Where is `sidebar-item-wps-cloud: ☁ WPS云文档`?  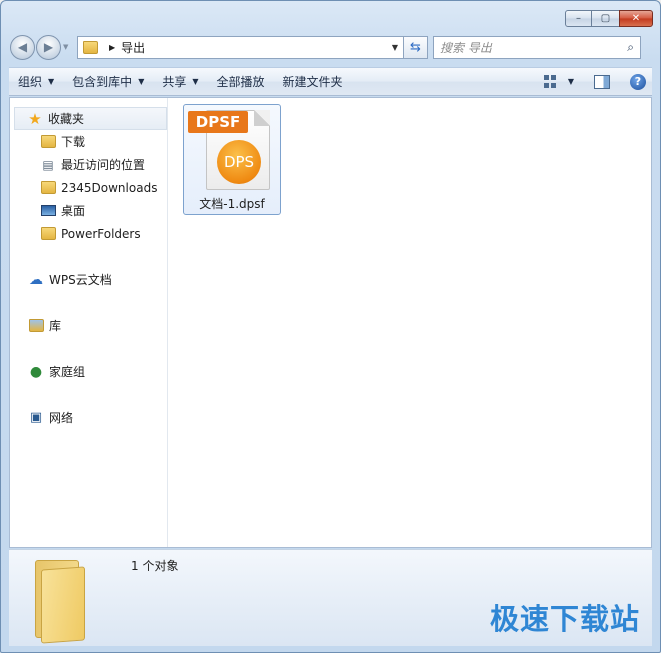 sidebar-item-wps-cloud: ☁ WPS云文档 is located at coordinates (88, 279).